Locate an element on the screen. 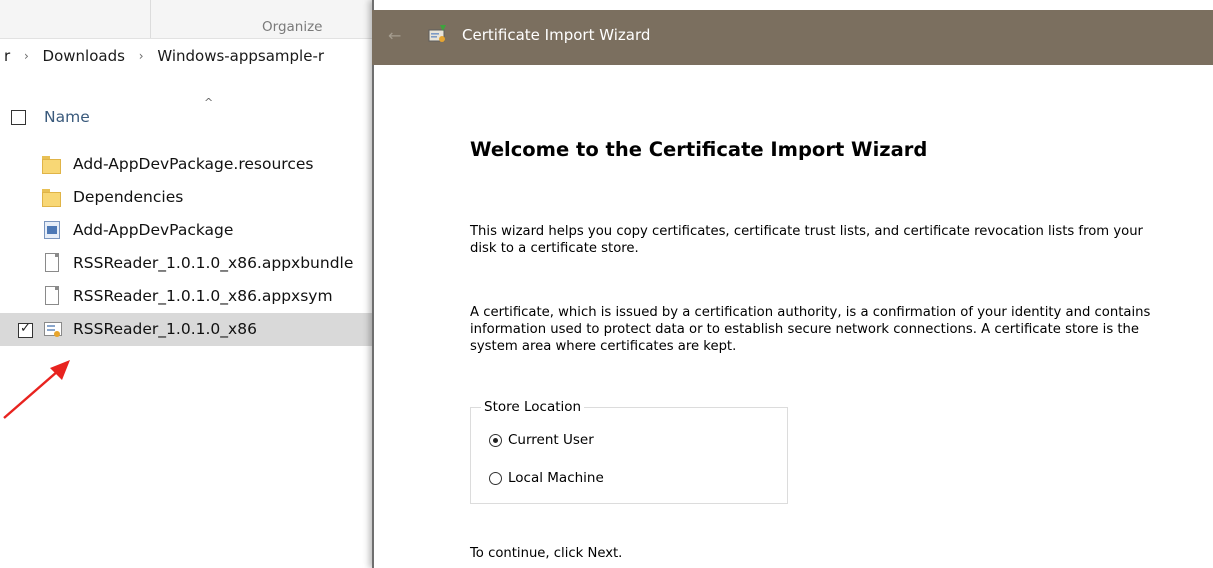 This screenshot has width=1213, height=568. radio-selected-dot is located at coordinates (495, 440).